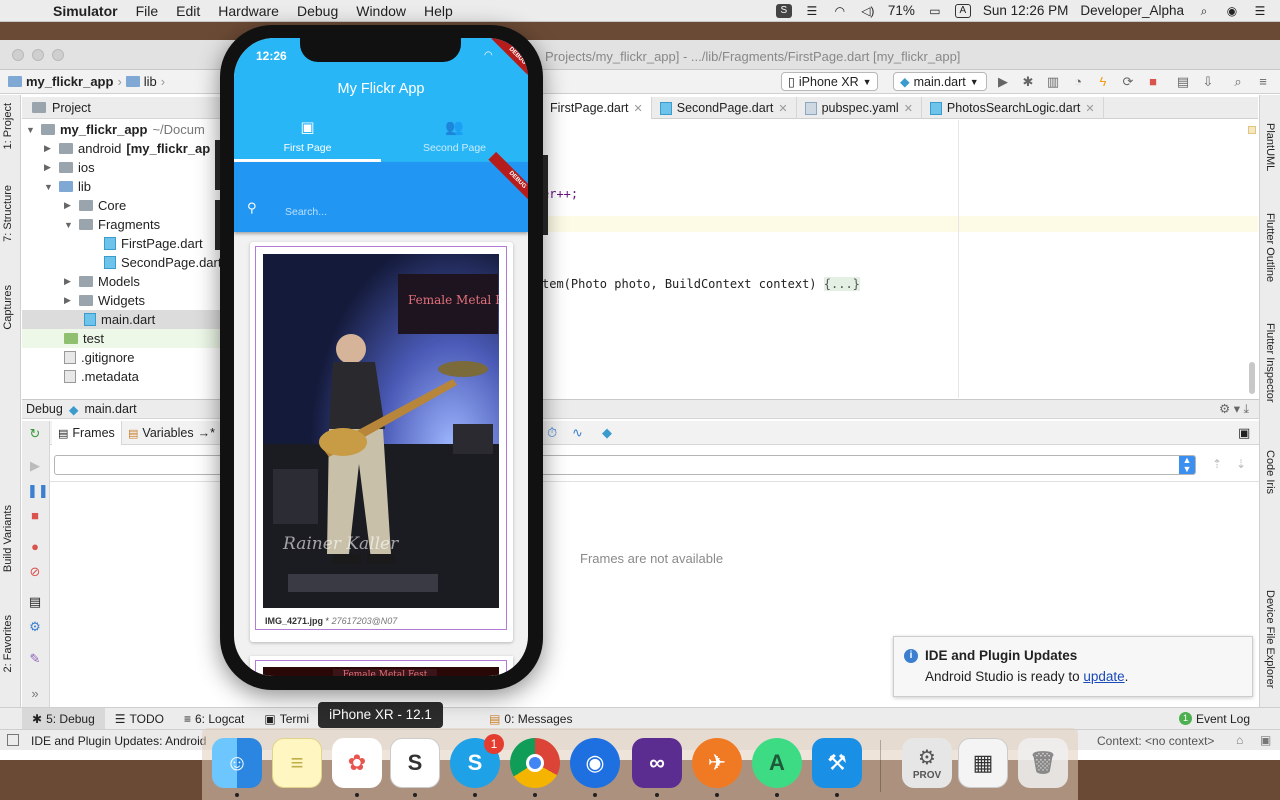  I want to click on hot-reload-icon: ϟ, so click(1103, 82).